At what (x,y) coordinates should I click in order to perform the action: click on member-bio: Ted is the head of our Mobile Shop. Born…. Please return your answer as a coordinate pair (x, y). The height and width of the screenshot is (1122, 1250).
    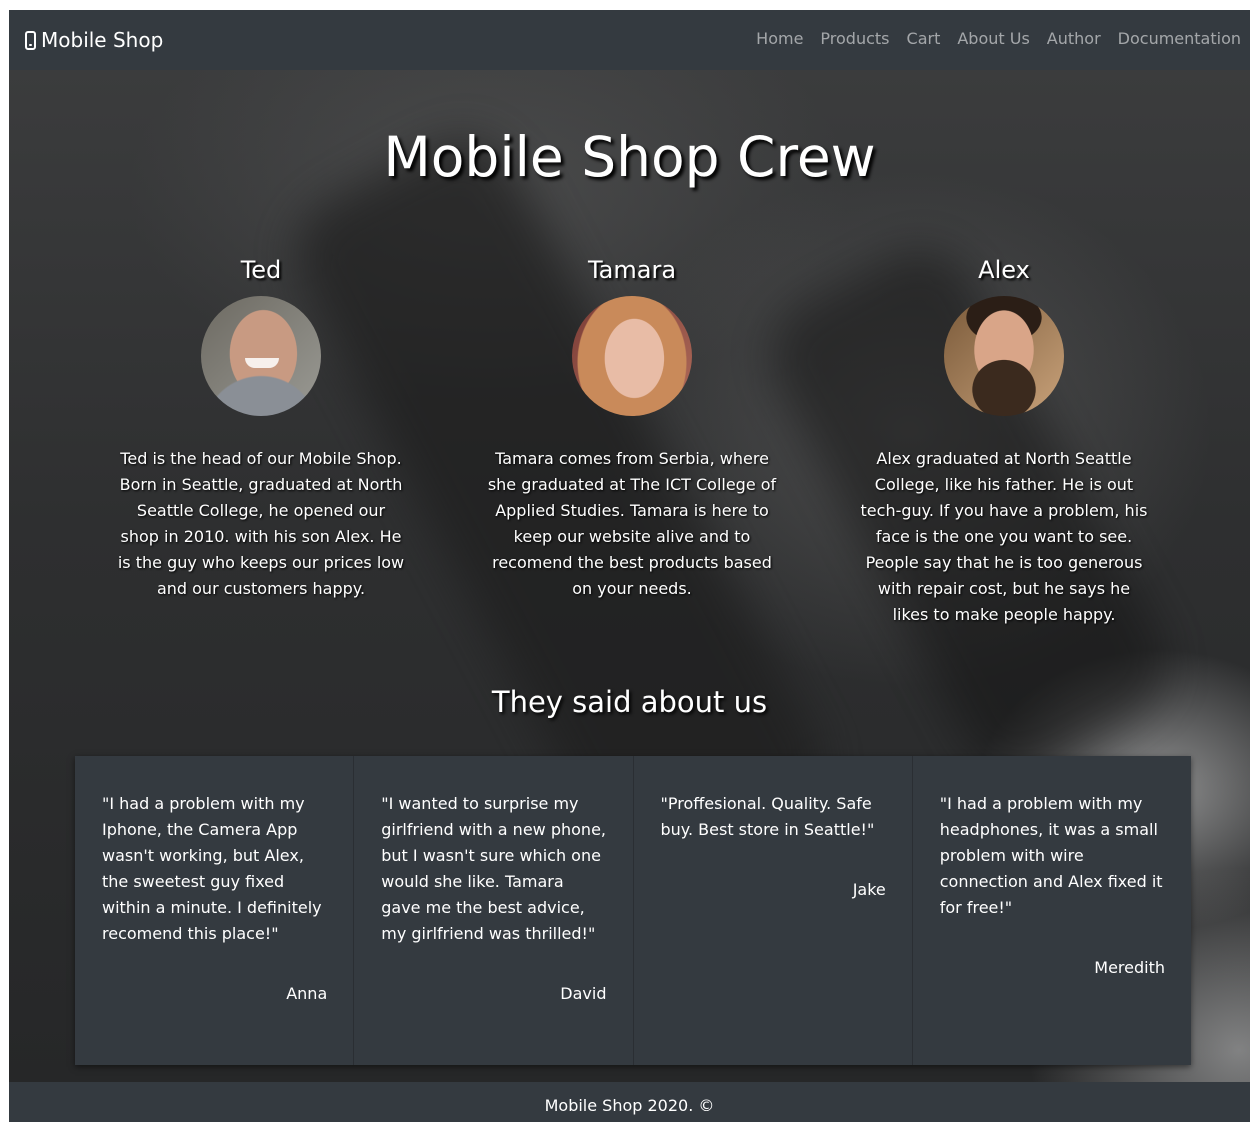
    Looking at the image, I should click on (261, 523).